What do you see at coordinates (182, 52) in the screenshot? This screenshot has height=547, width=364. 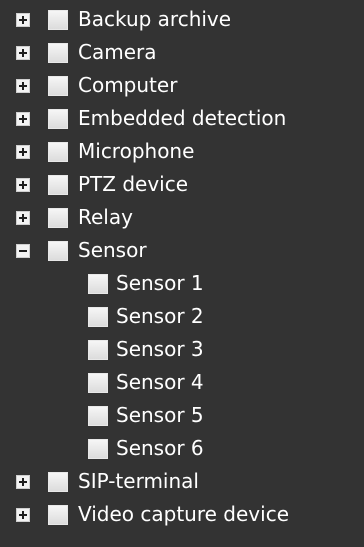 I see `tree-item-camera: Camera` at bounding box center [182, 52].